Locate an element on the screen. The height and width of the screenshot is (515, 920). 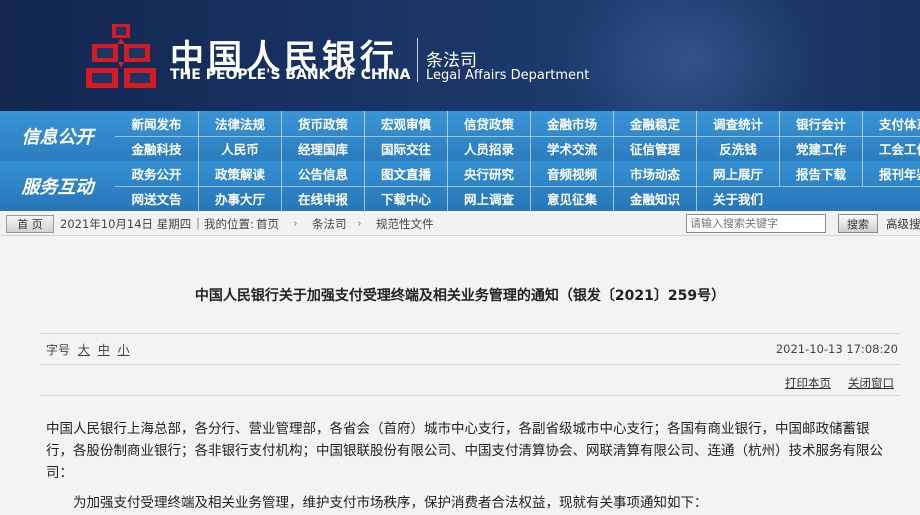
nav-item: 学术交流 is located at coordinates (571, 148).